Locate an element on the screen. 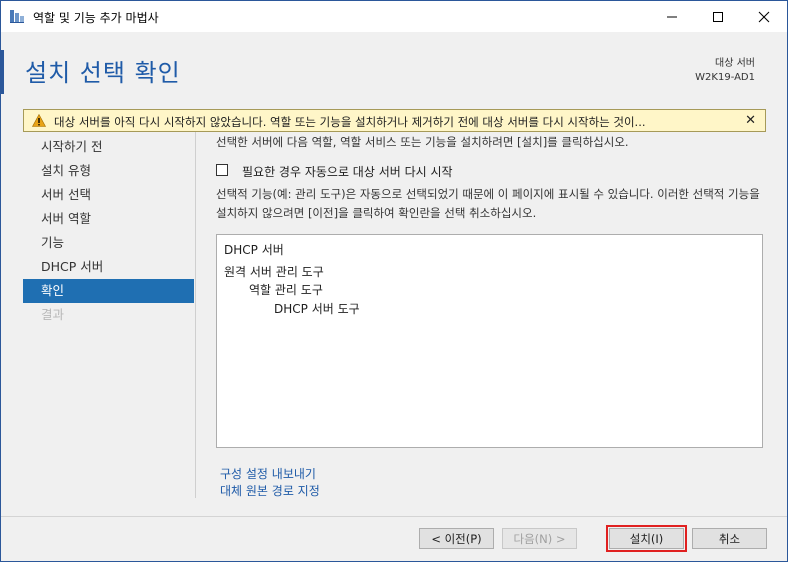 The width and height of the screenshot is (788, 562). target-server-info: 대상 서버 W2K19-AD1 is located at coordinates (725, 71).